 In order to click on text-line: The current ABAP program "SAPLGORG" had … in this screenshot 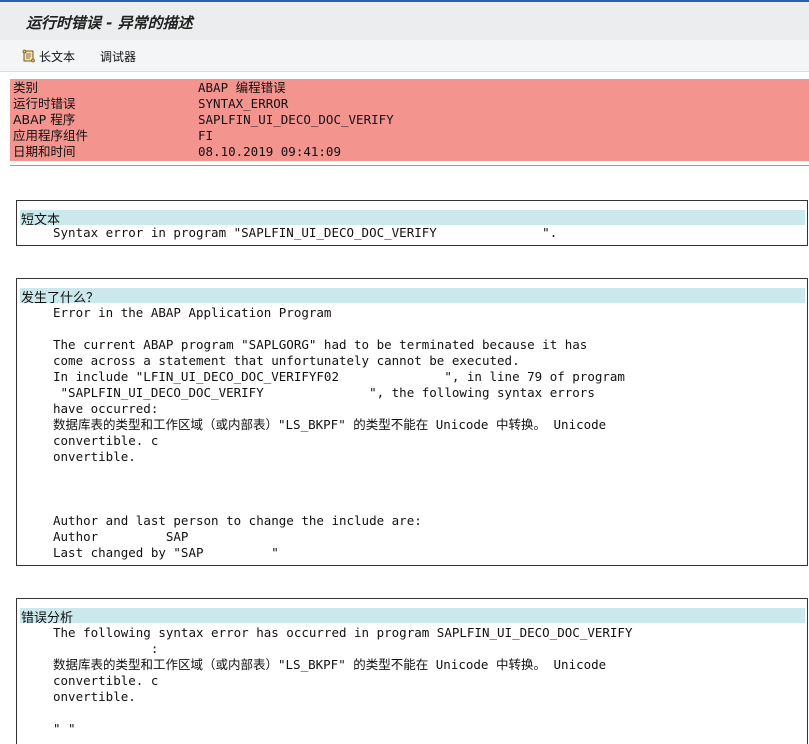, I will do `click(320, 344)`.